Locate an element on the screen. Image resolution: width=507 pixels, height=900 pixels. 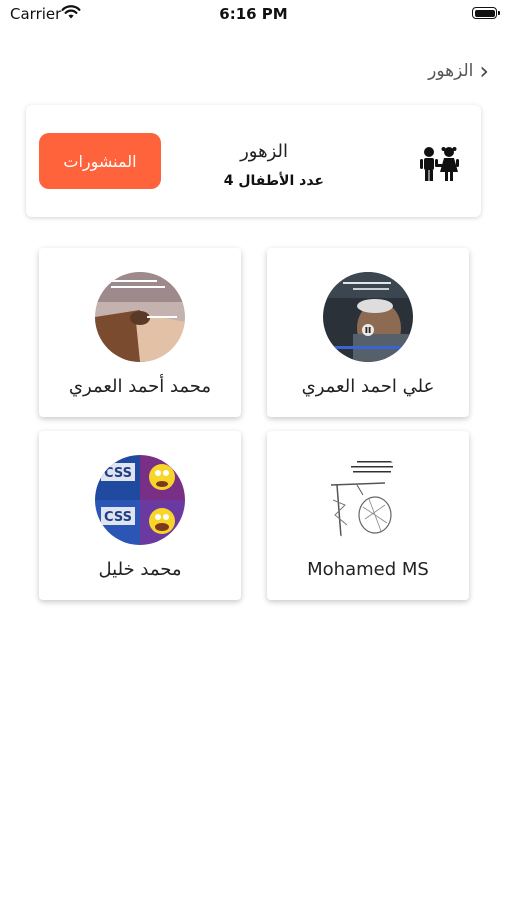
css-cartoon-avatar: CSS CSS is located at coordinates (140, 500).